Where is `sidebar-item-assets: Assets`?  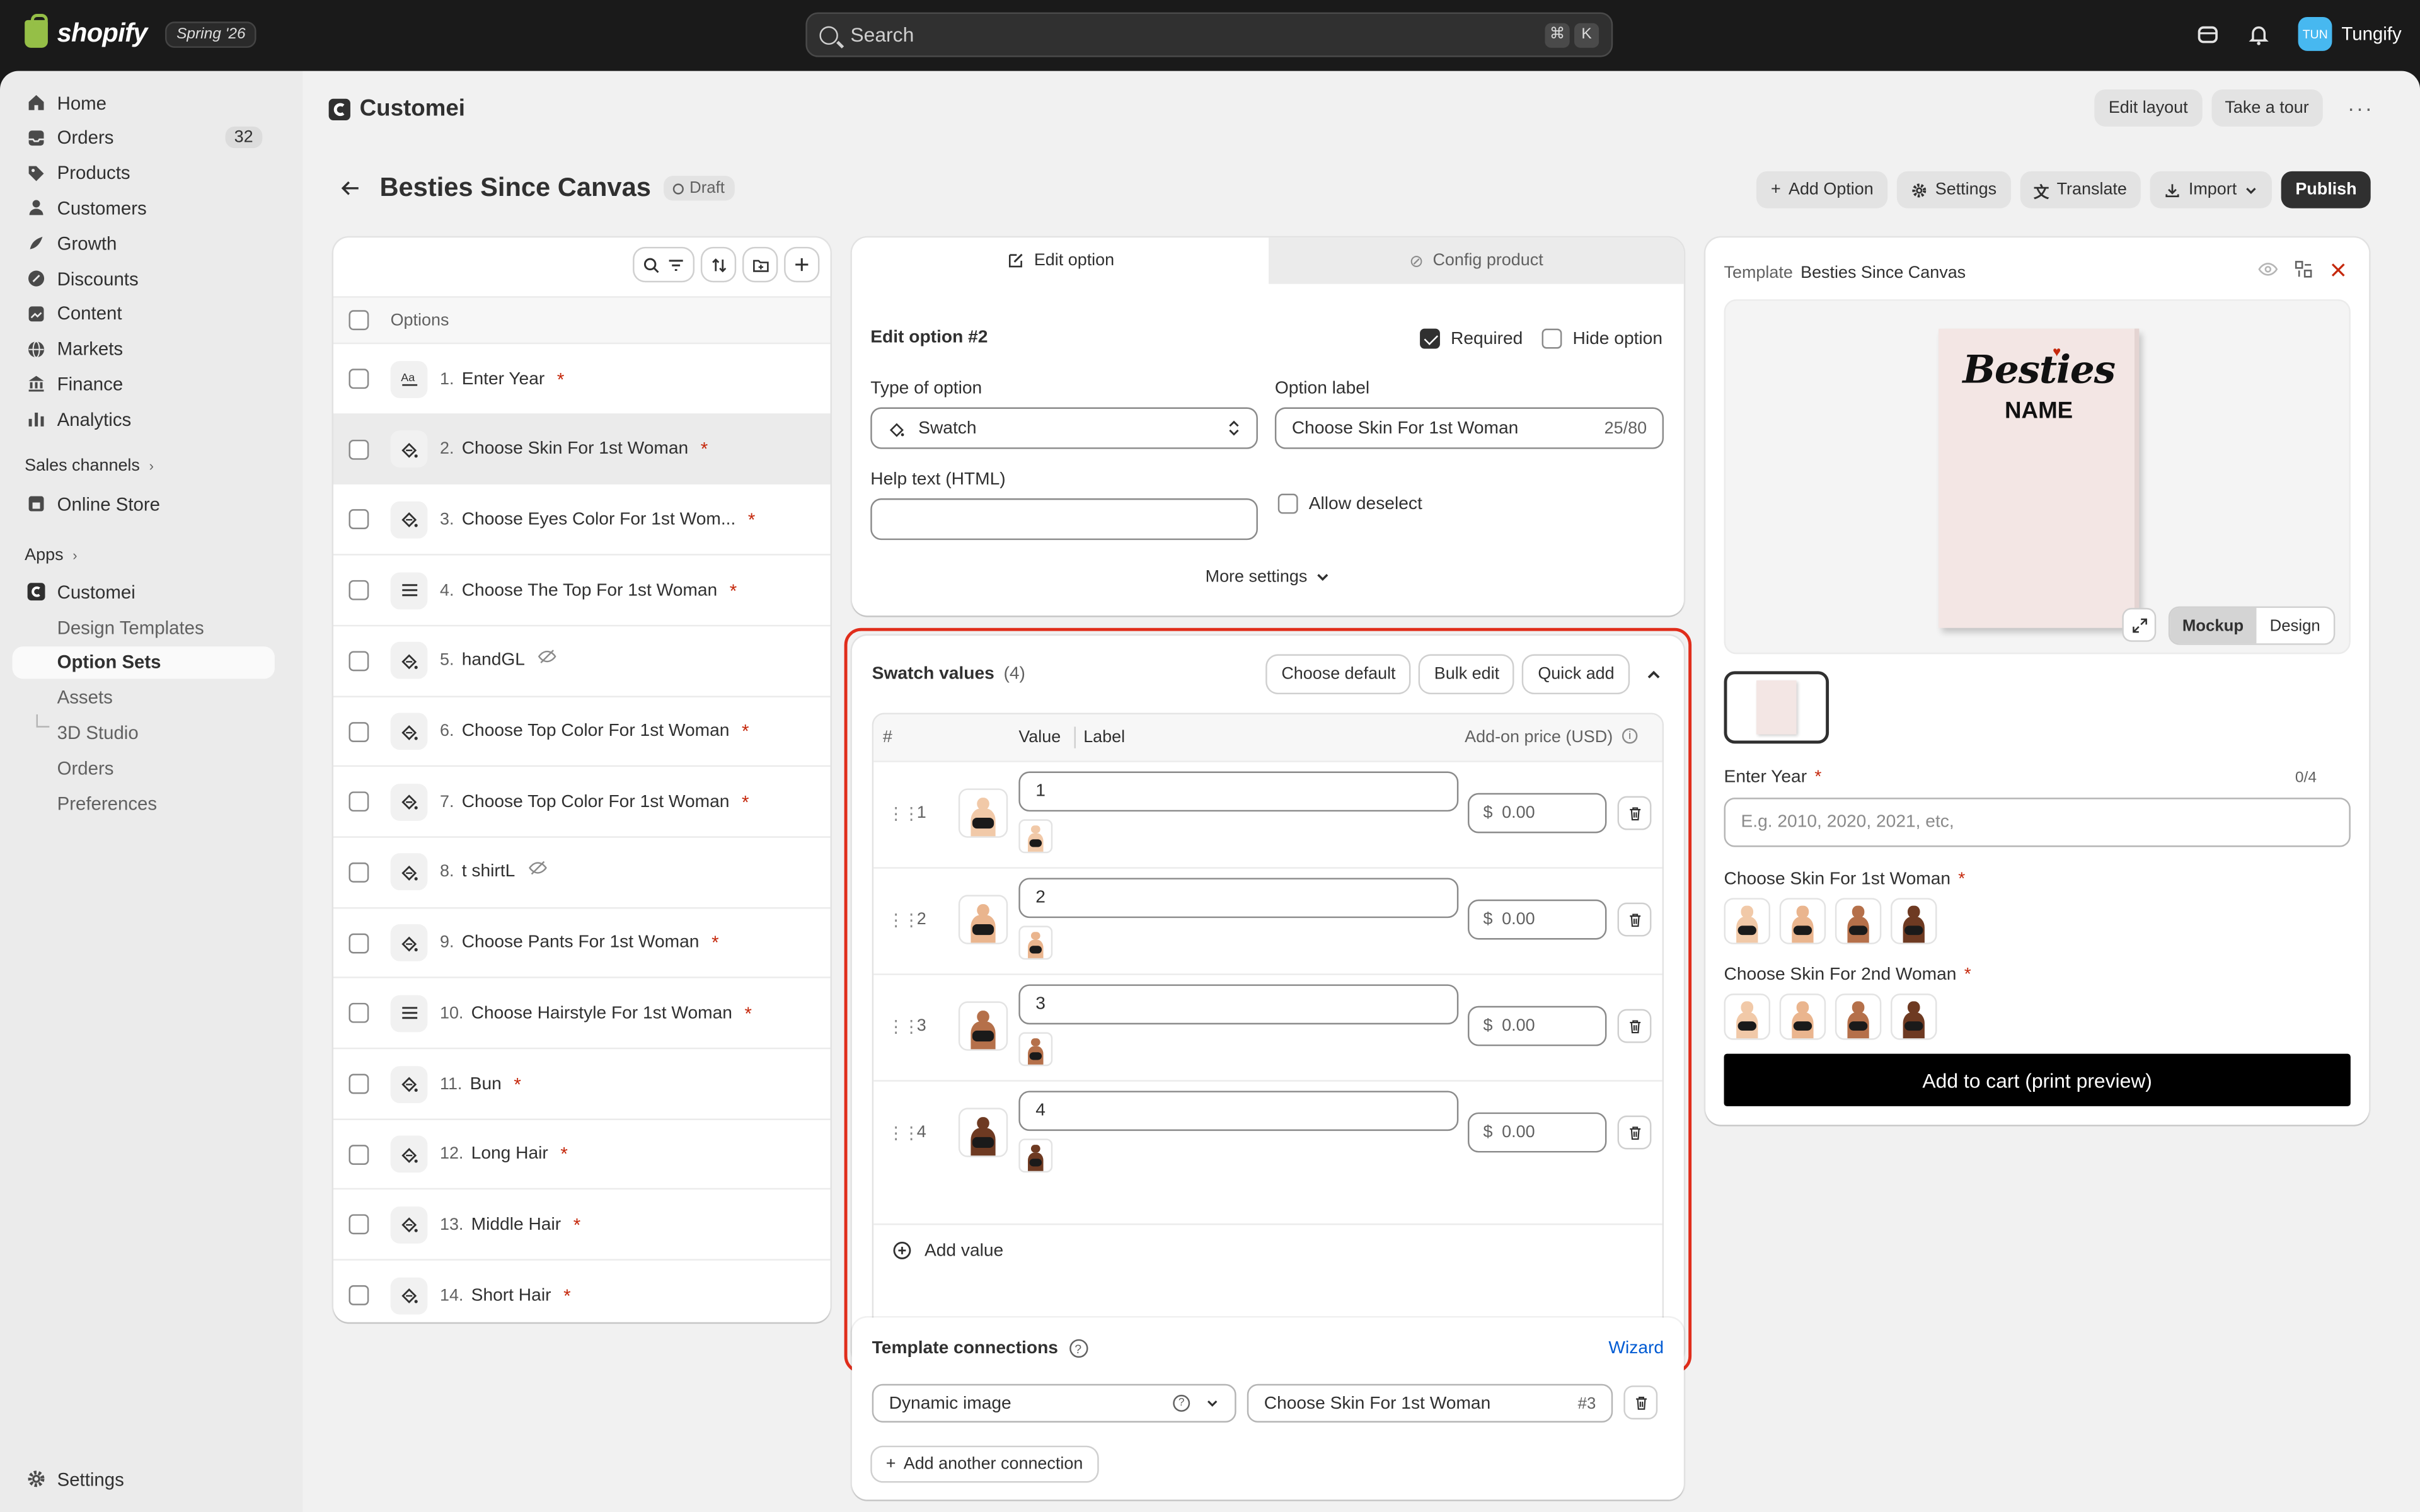 sidebar-item-assets: Assets is located at coordinates (144, 697).